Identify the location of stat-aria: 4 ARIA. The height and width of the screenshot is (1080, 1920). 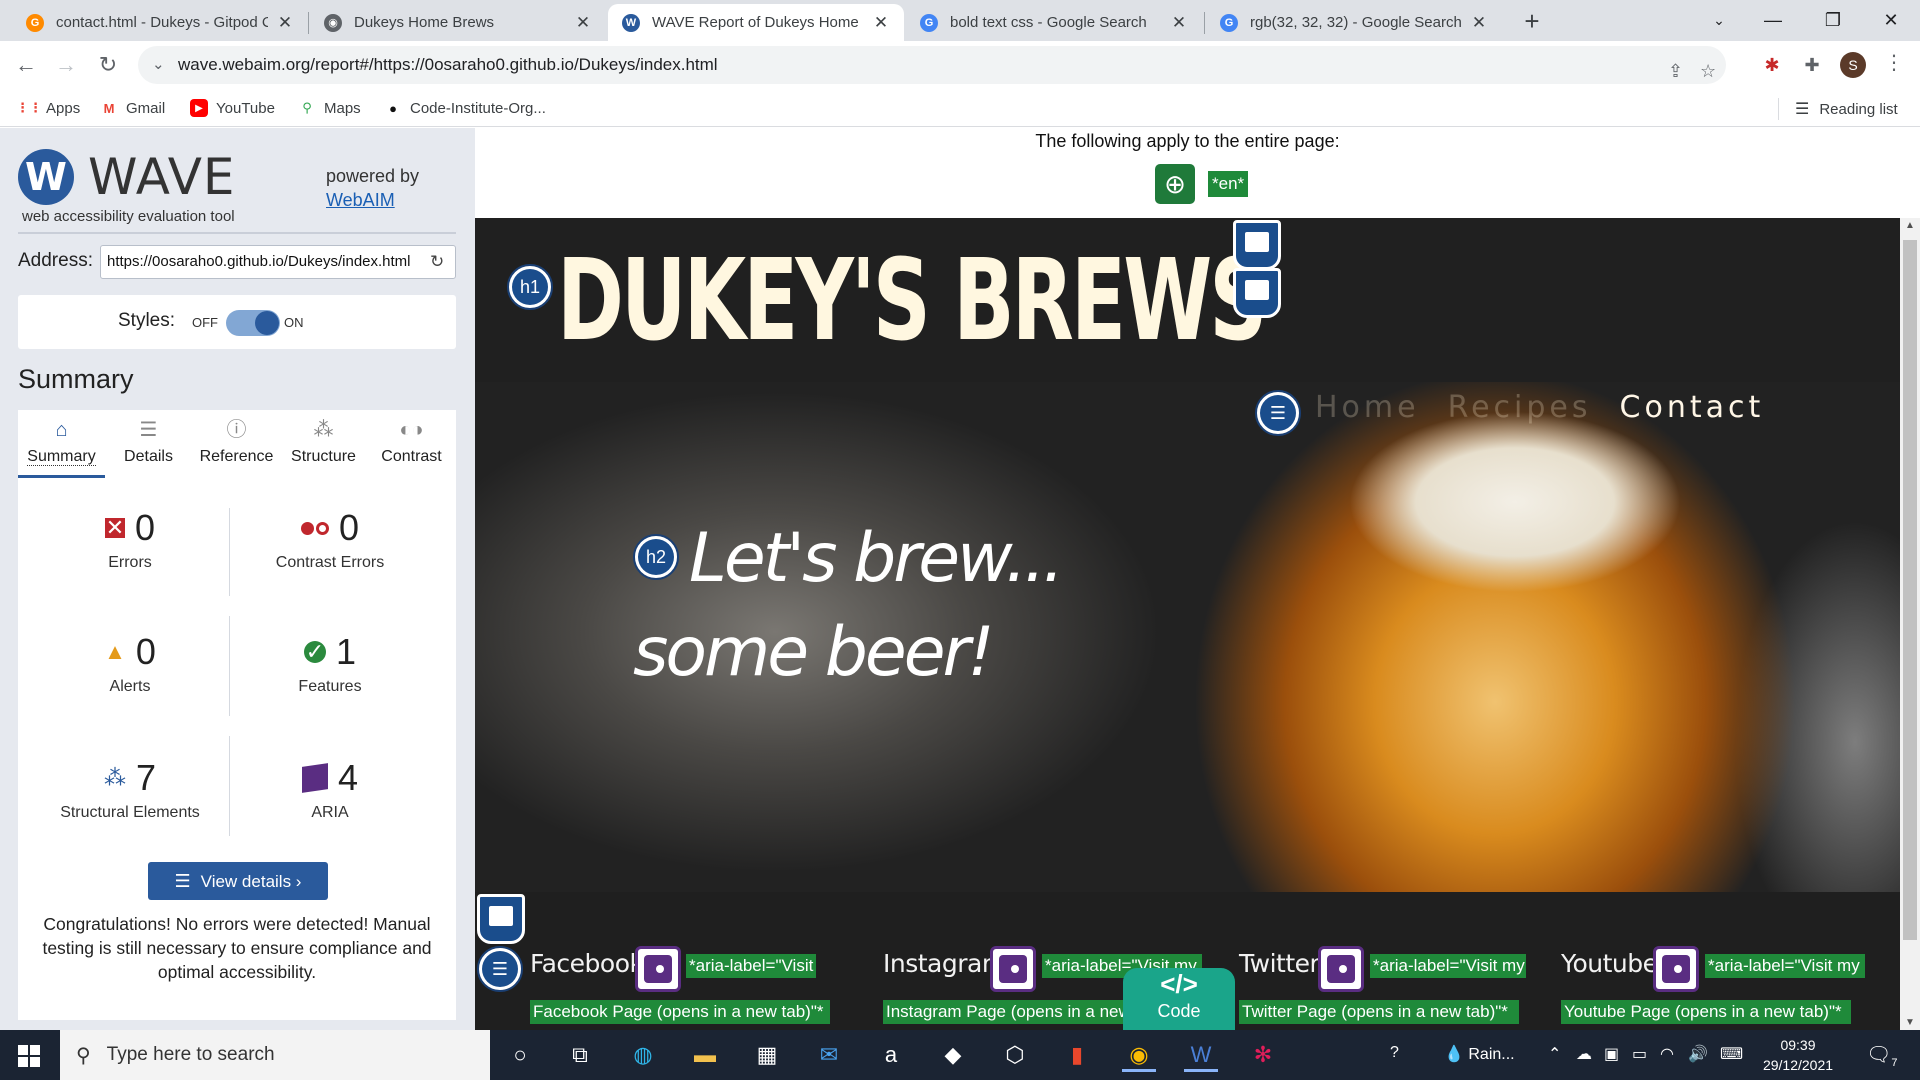
(330, 789).